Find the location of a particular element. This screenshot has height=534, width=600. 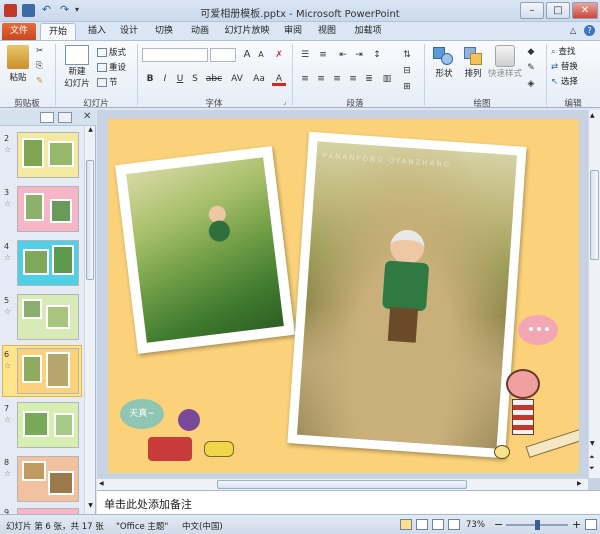

shrink-font-button: A is located at coordinates (261, 55).